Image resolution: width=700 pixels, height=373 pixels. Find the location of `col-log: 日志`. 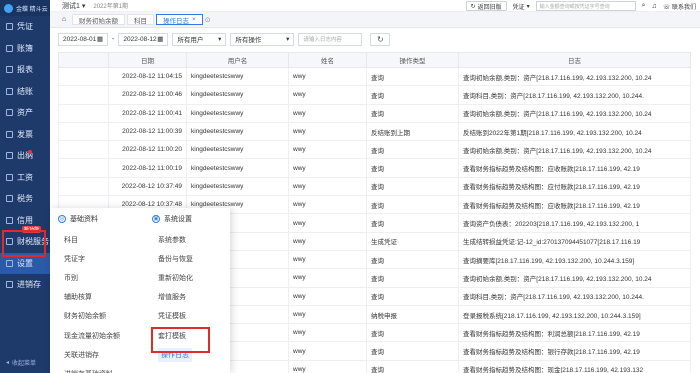

col-log: 日志 is located at coordinates (574, 60).